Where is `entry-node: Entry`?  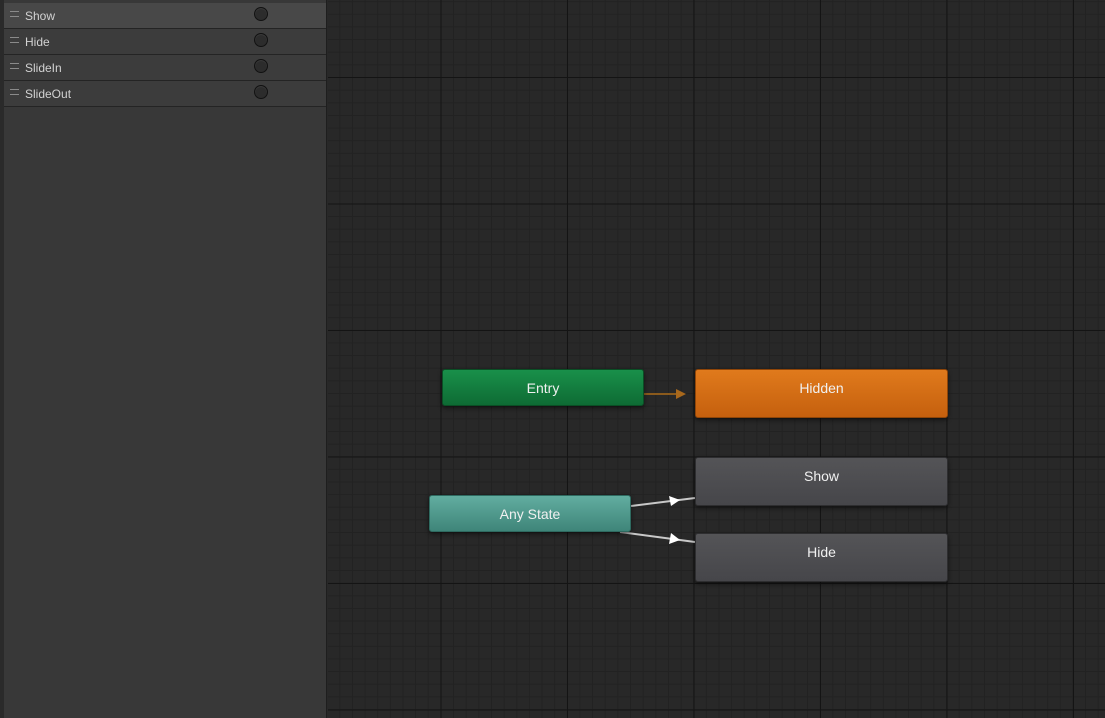
entry-node: Entry is located at coordinates (543, 387).